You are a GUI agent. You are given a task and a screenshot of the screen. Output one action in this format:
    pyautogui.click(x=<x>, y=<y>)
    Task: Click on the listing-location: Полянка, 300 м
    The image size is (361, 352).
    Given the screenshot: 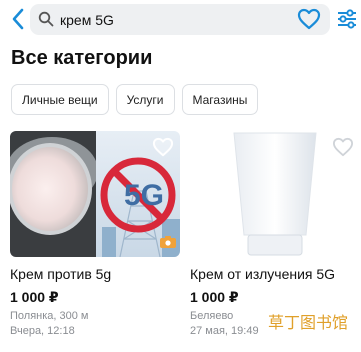 What is the action you would take?
    pyautogui.click(x=49, y=316)
    